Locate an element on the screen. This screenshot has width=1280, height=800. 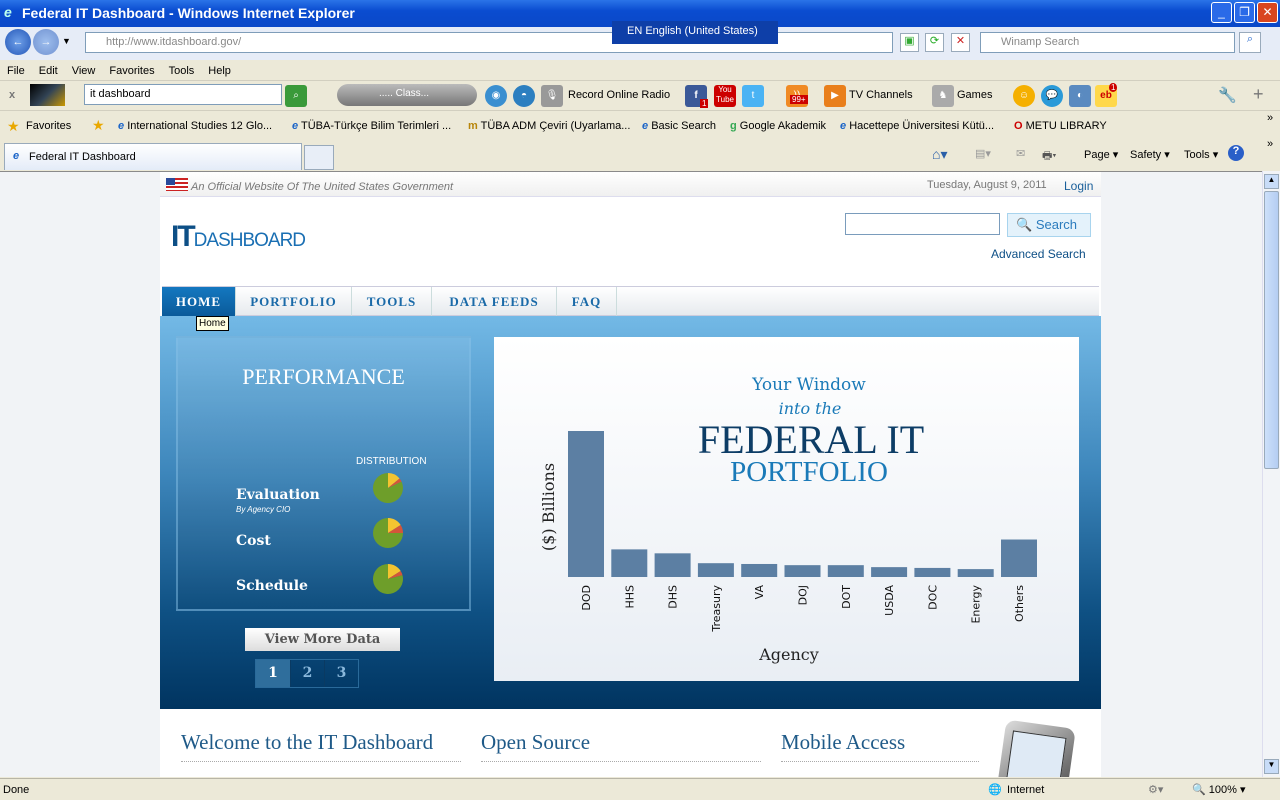
scroll-up-icon: ▲ is located at coordinates (1271, 181).